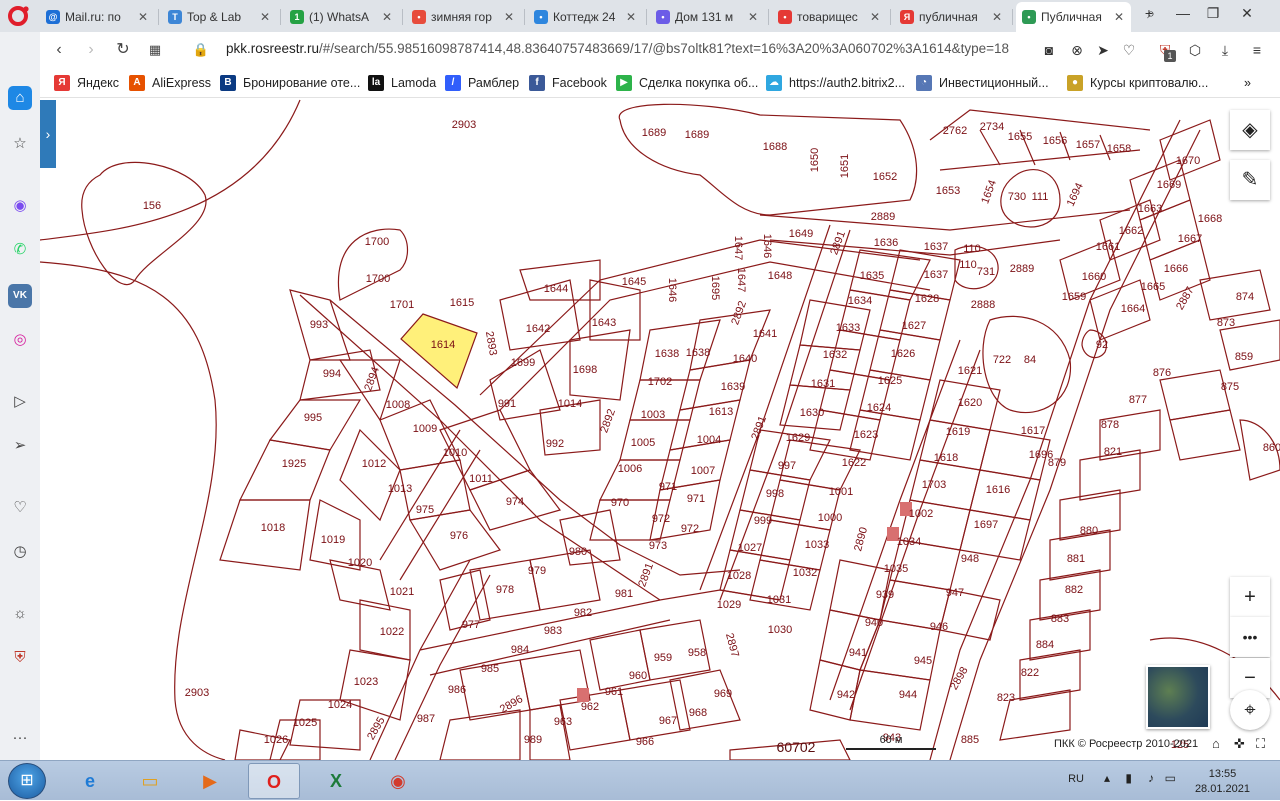 This screenshot has width=1280, height=801. I want to click on layers-button: ◈, so click(1250, 130).